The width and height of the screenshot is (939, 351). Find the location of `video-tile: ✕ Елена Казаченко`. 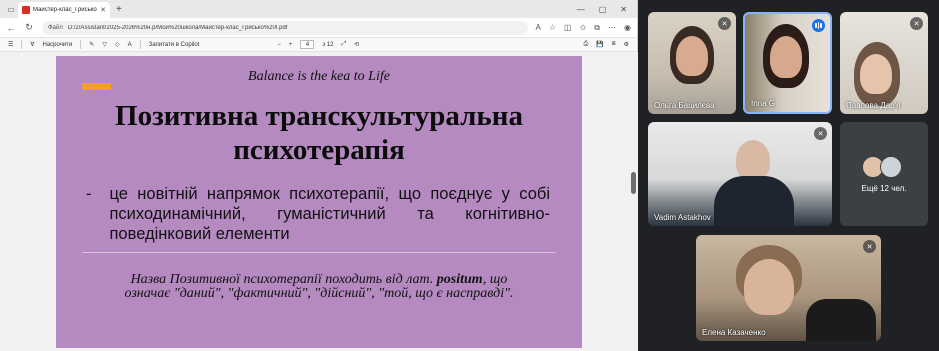

video-tile: ✕ Елена Казаченко is located at coordinates (788, 288).